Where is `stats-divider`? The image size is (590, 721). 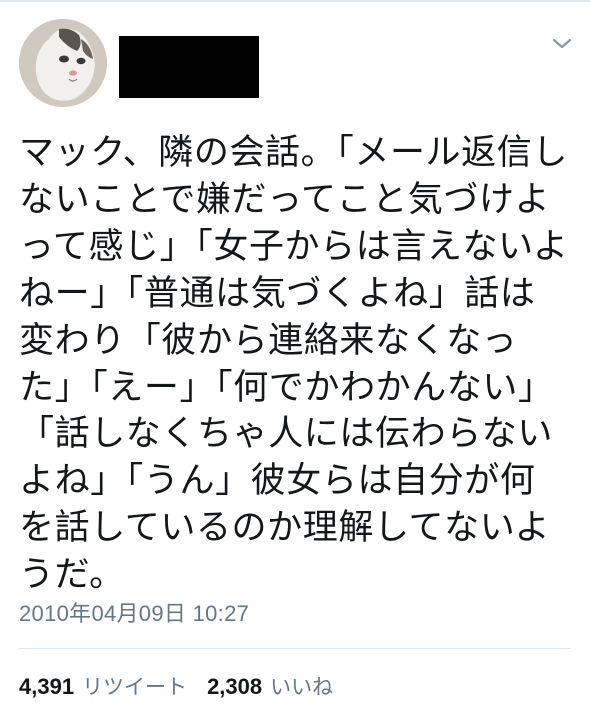 stats-divider is located at coordinates (295, 648).